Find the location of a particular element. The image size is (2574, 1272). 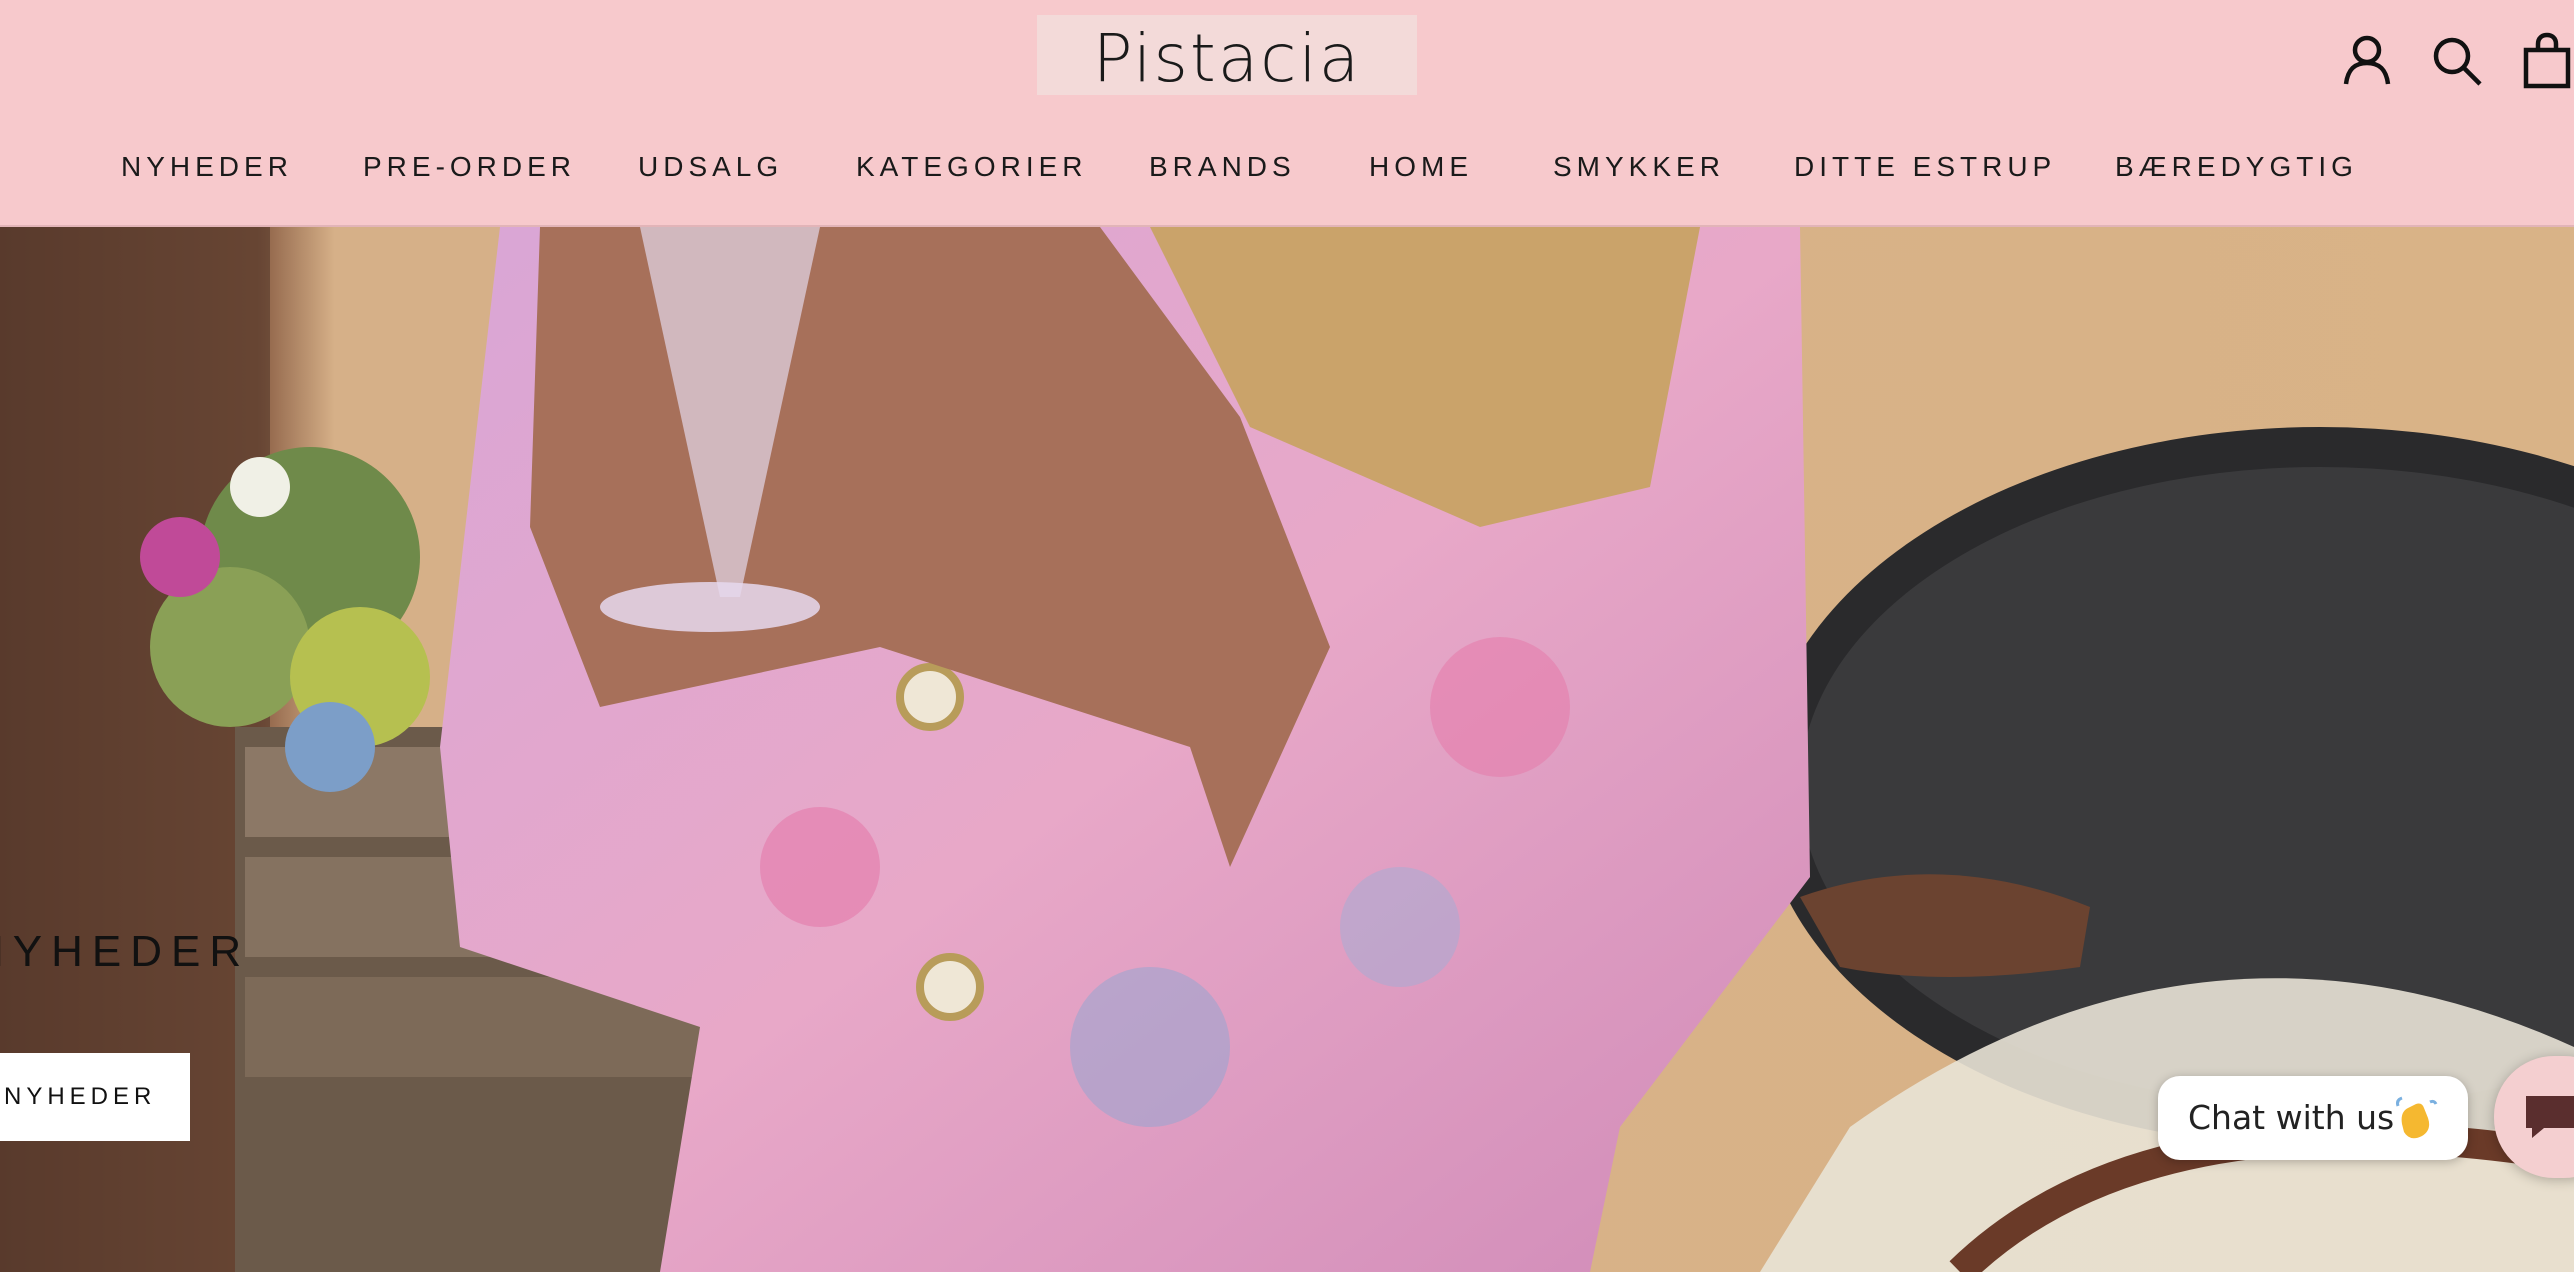

nav-item-ditte-estrup: DITTE ESTRUP is located at coordinates (1925, 167).